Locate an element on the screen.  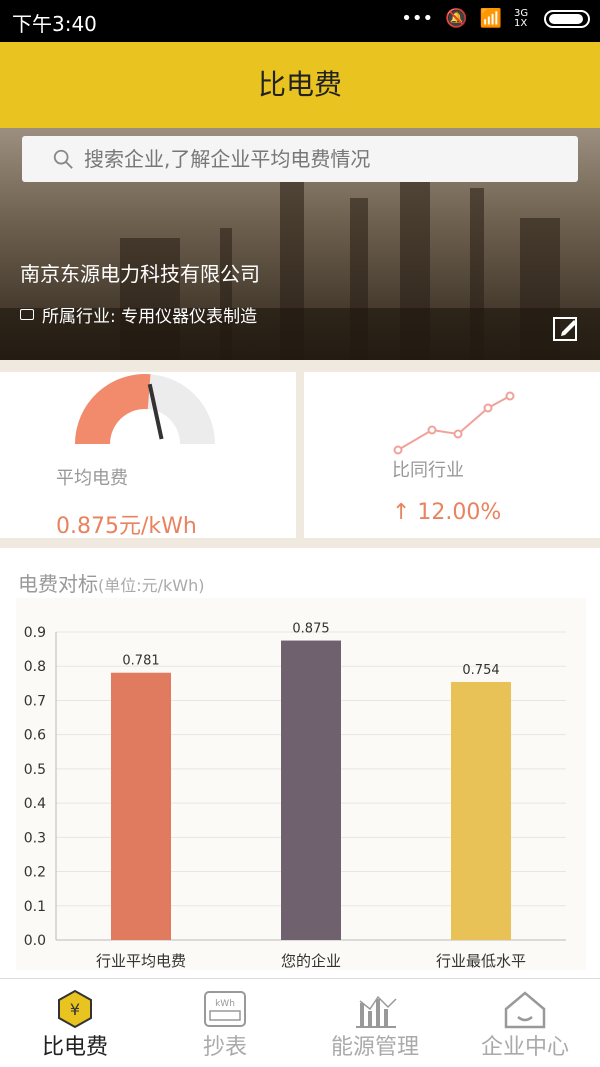
svg-text: kWh is located at coordinates (225, 1004).